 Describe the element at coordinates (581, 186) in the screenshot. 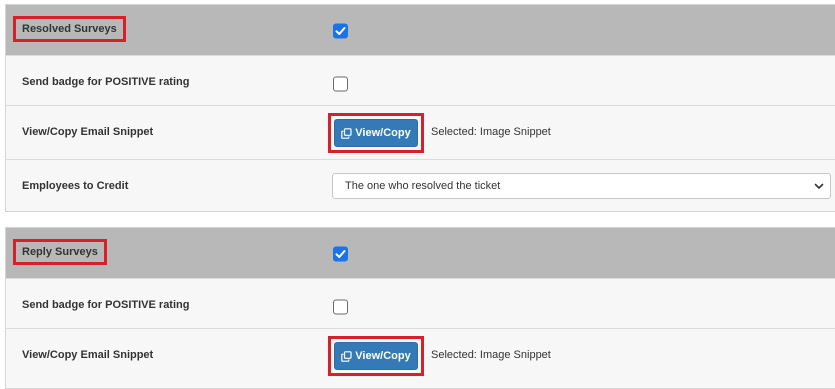

I see `employees-to-credit-select: The one who resolved the ticket` at that location.